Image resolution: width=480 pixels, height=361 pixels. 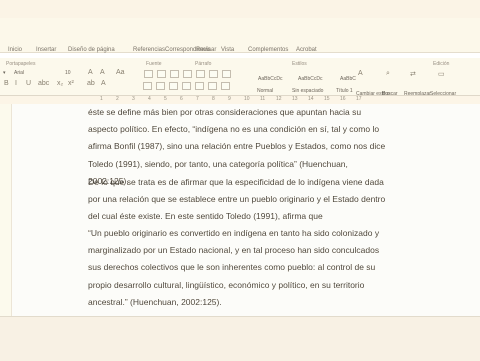 What do you see at coordinates (103, 83) in the screenshot?
I see `font-color-icon: A` at bounding box center [103, 83].